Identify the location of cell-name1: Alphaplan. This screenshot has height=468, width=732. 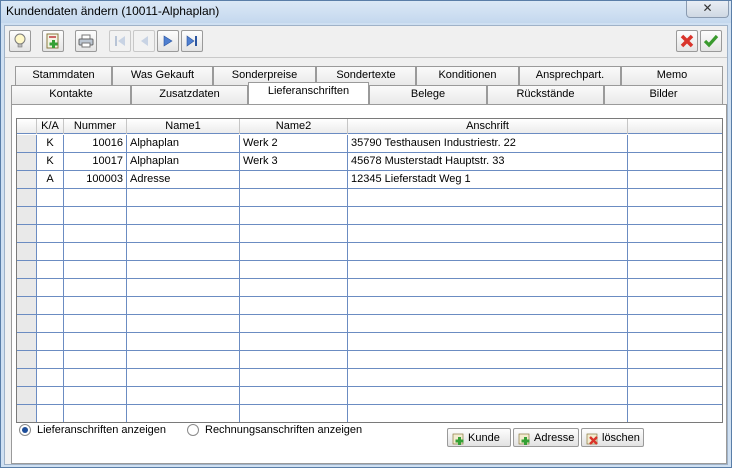
(183, 161).